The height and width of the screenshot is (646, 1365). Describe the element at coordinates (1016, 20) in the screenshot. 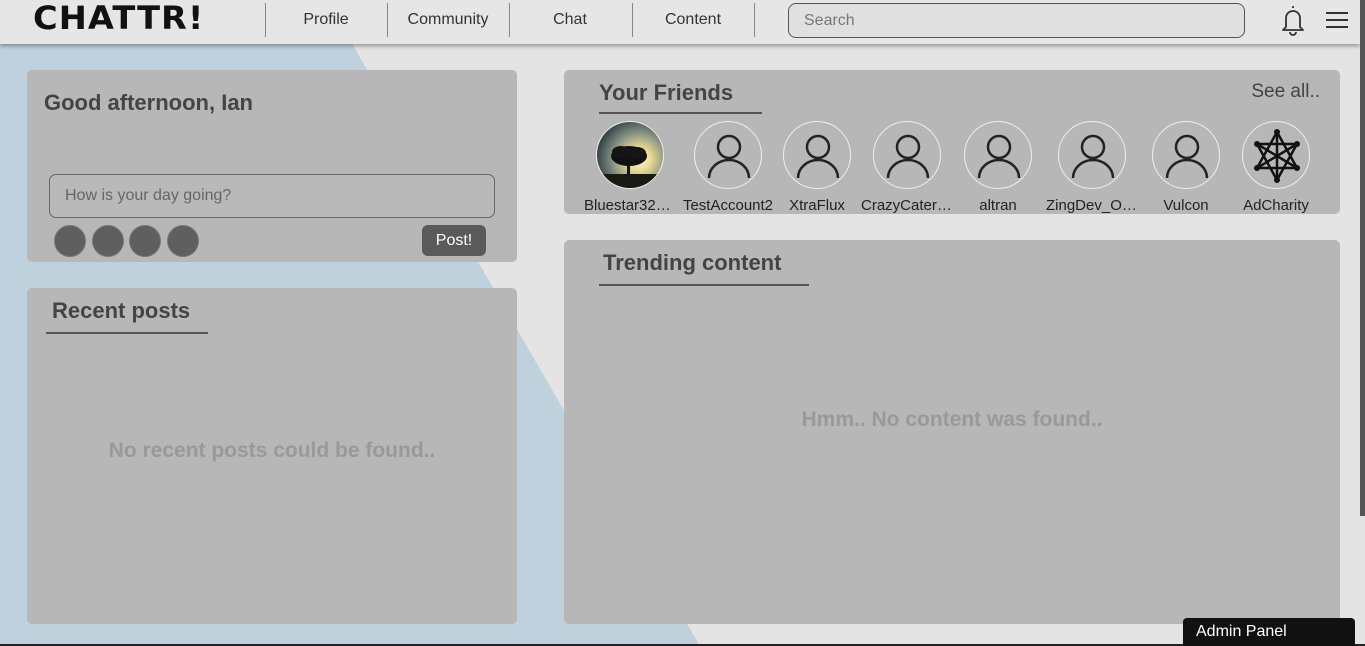

I see `search-input` at that location.